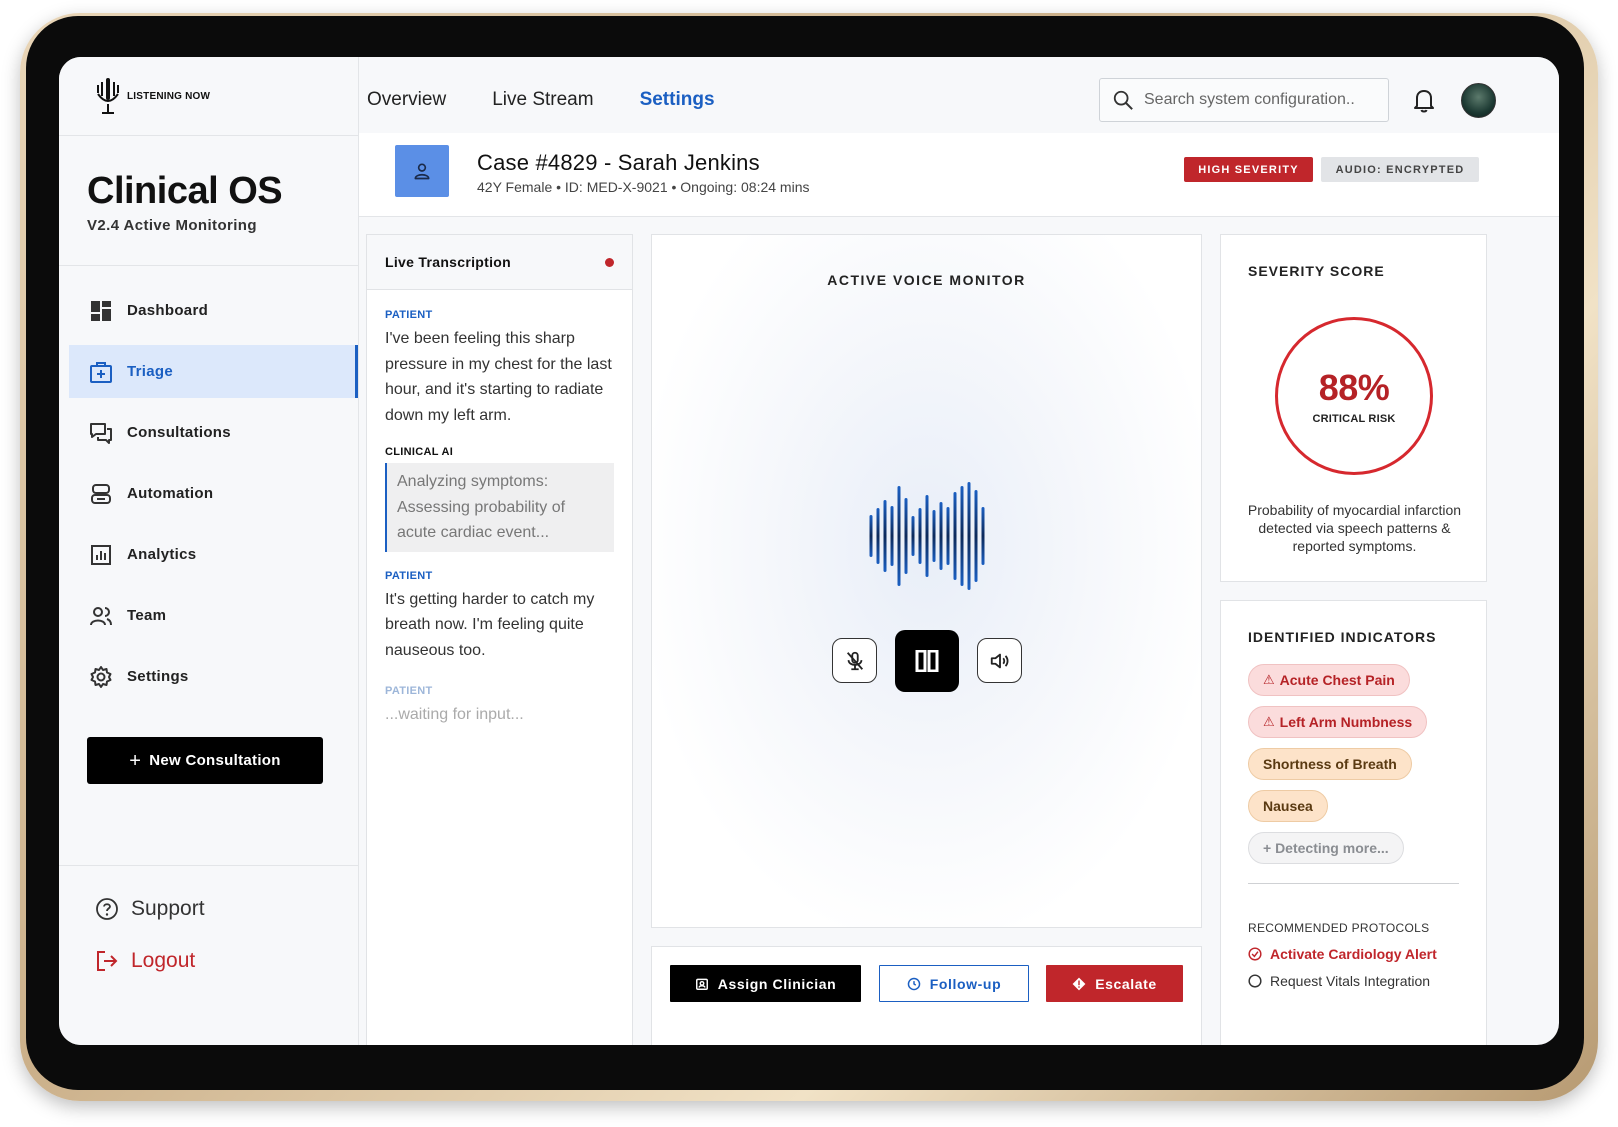  What do you see at coordinates (422, 171) in the screenshot?
I see `patient-icon` at bounding box center [422, 171].